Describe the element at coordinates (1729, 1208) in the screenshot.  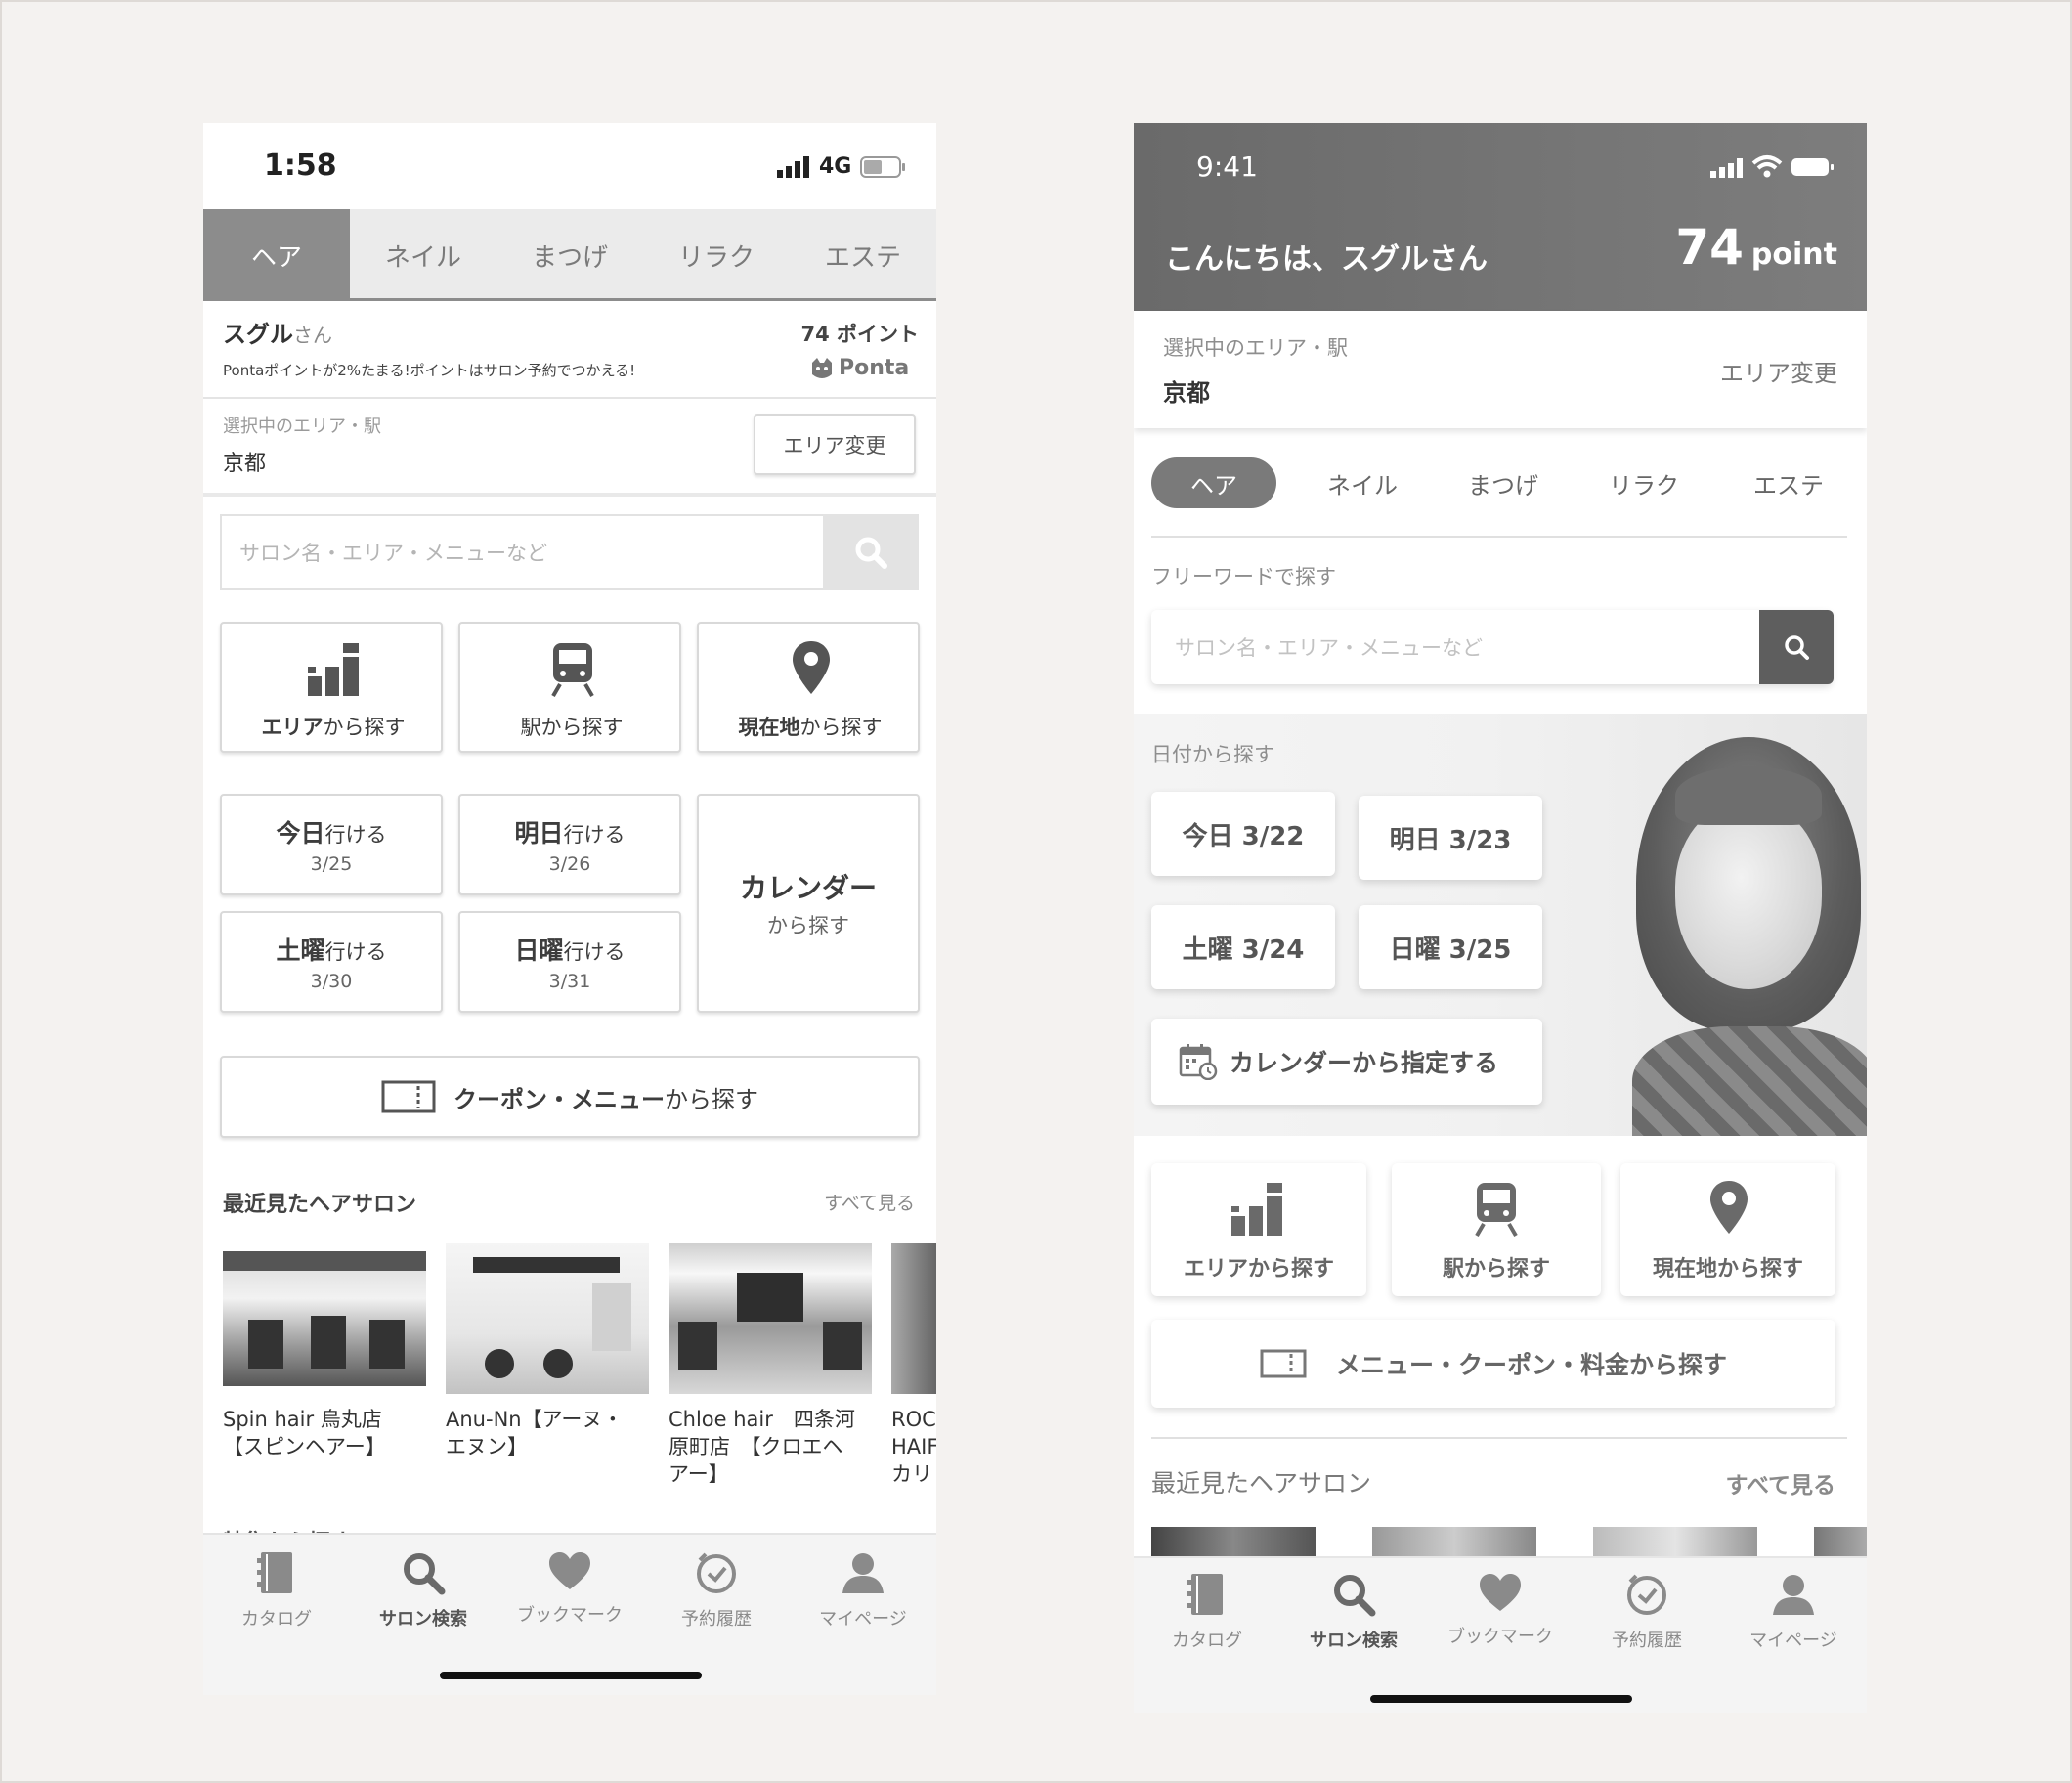
I see `location-pin-icon` at that location.